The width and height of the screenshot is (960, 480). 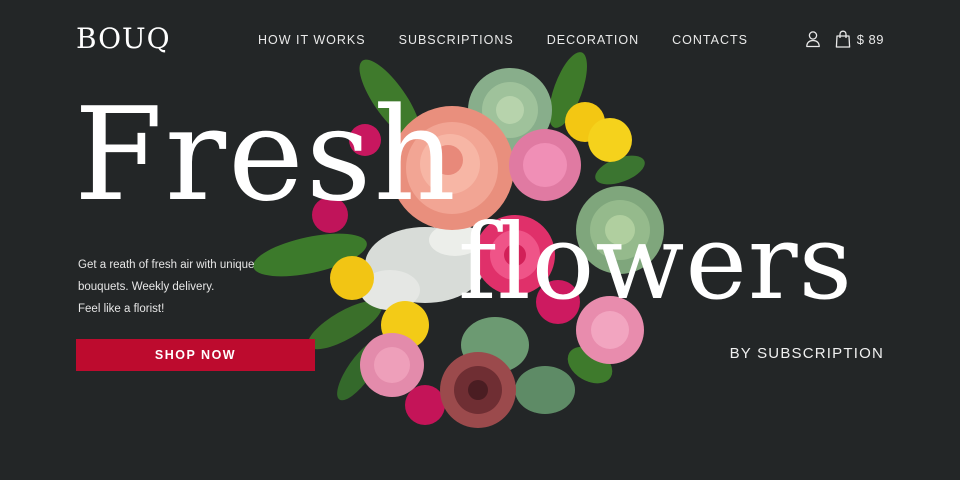 What do you see at coordinates (813, 39) in the screenshot?
I see `user-icon` at bounding box center [813, 39].